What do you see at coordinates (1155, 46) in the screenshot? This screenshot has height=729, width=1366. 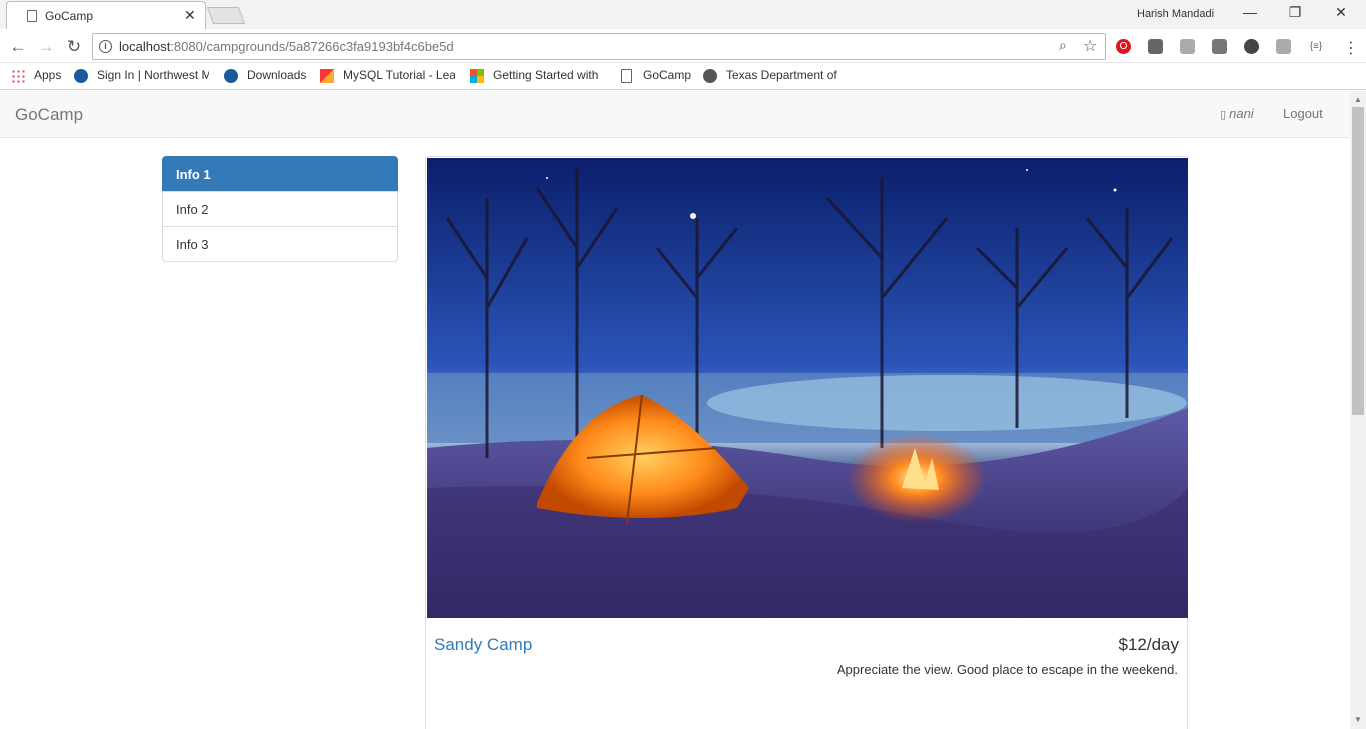 I see `shield-extension-icon` at bounding box center [1155, 46].